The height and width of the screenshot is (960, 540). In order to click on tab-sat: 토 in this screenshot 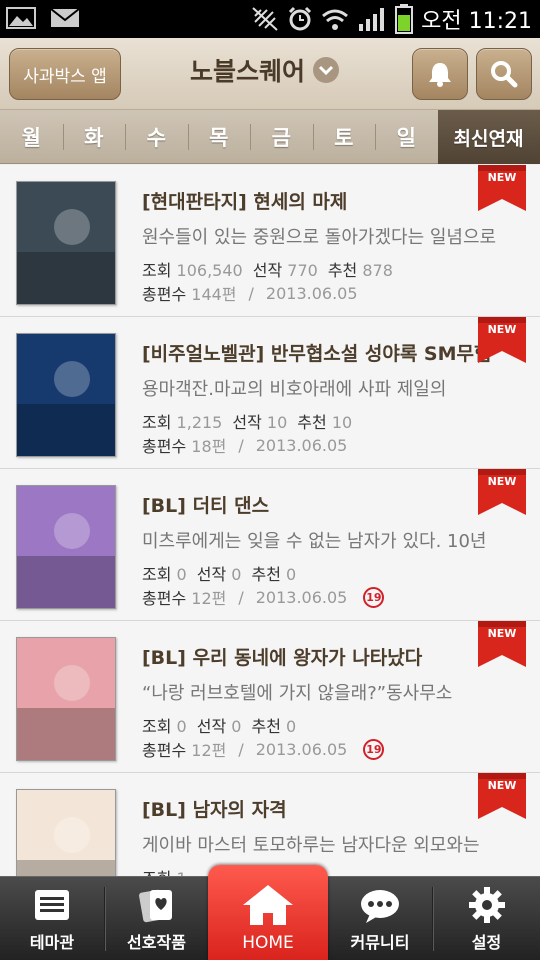, I will do `click(344, 137)`.